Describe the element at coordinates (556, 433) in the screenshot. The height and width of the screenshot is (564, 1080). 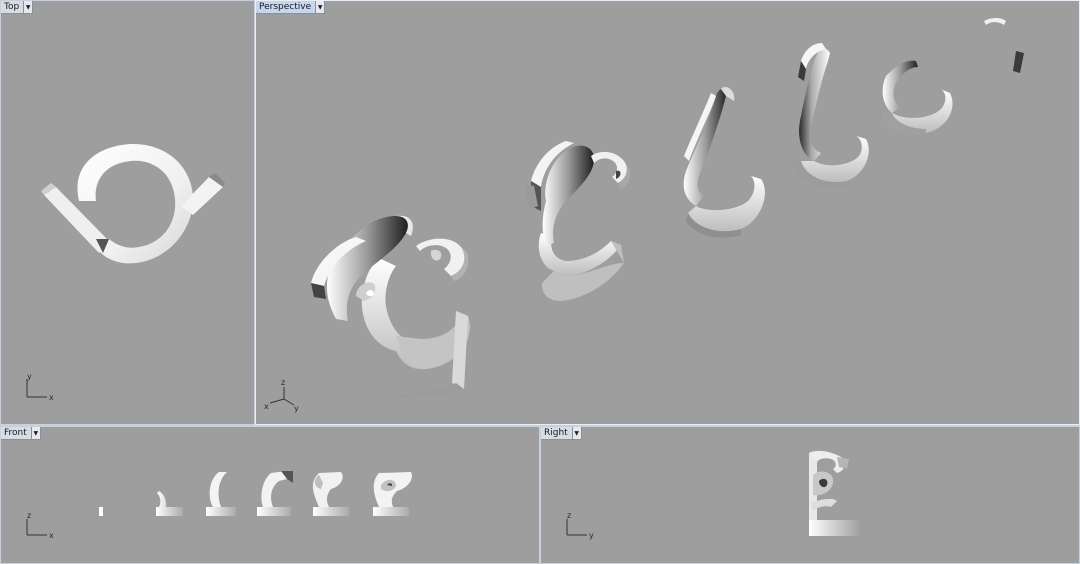
I see `viewport-title-right: Right` at that location.